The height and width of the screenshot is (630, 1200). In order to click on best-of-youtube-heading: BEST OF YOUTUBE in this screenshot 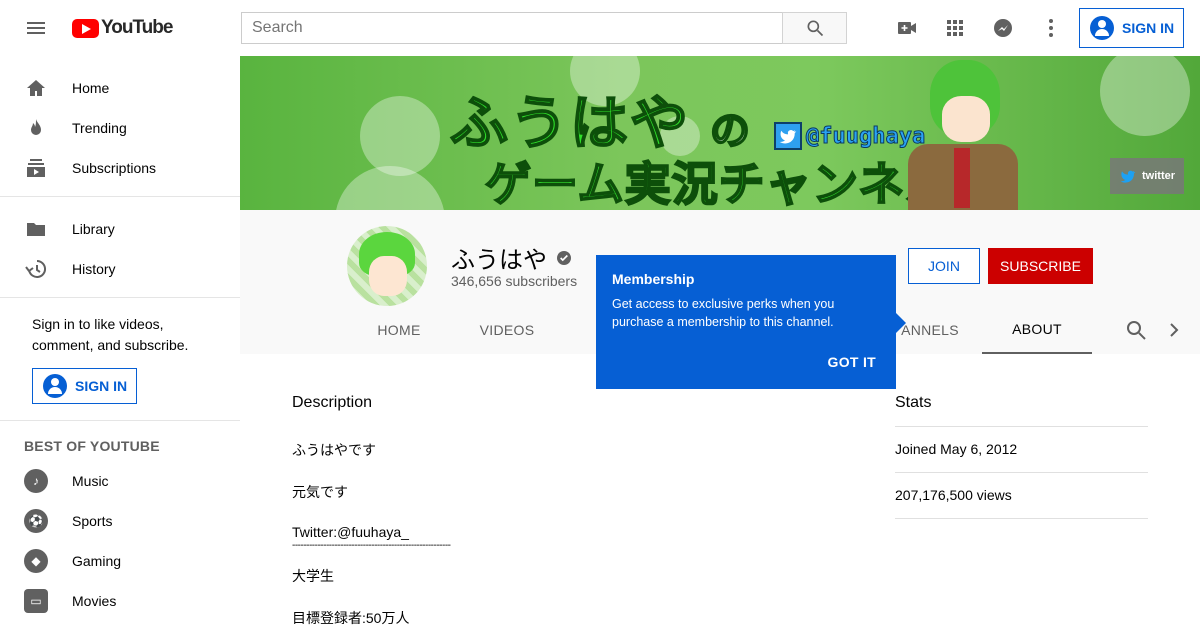, I will do `click(92, 446)`.